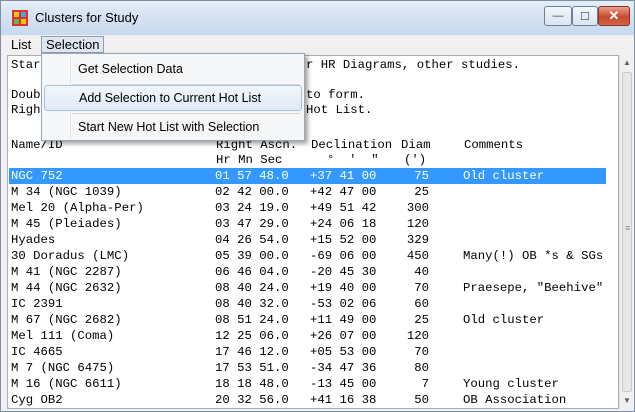 The width and height of the screenshot is (635, 412). I want to click on cell-dec: -13 45 00, so click(343, 384).